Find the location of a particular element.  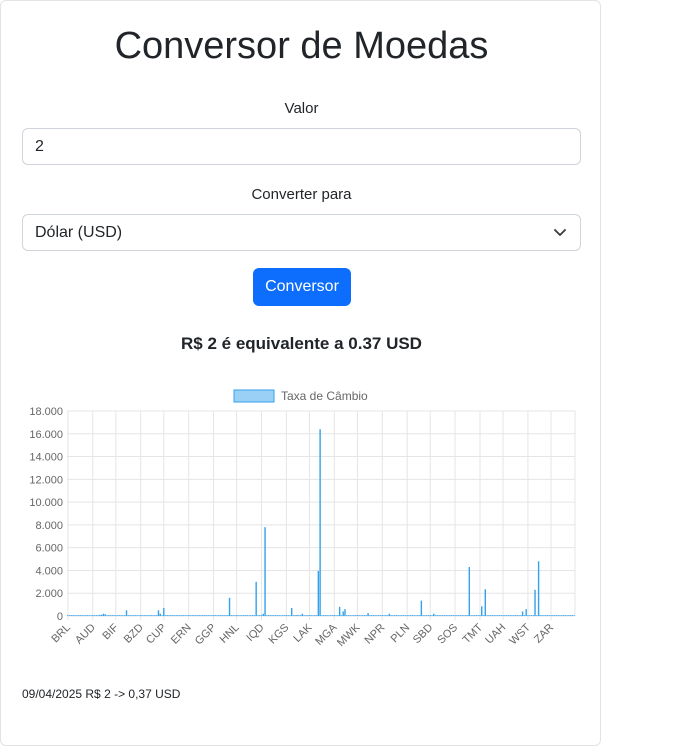

x-tick-label: TMT is located at coordinates (473, 633).